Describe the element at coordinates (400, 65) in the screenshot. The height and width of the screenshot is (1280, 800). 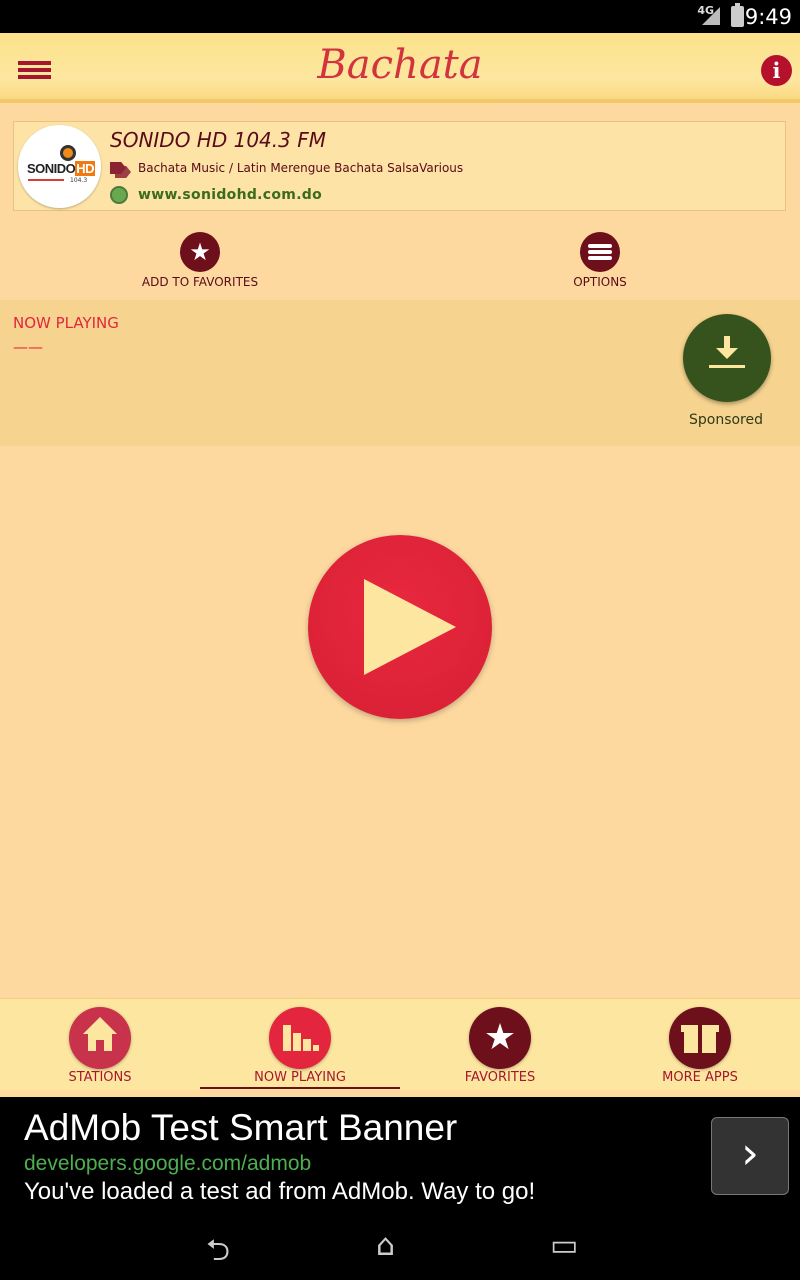
I see `app-title: Bachata` at that location.